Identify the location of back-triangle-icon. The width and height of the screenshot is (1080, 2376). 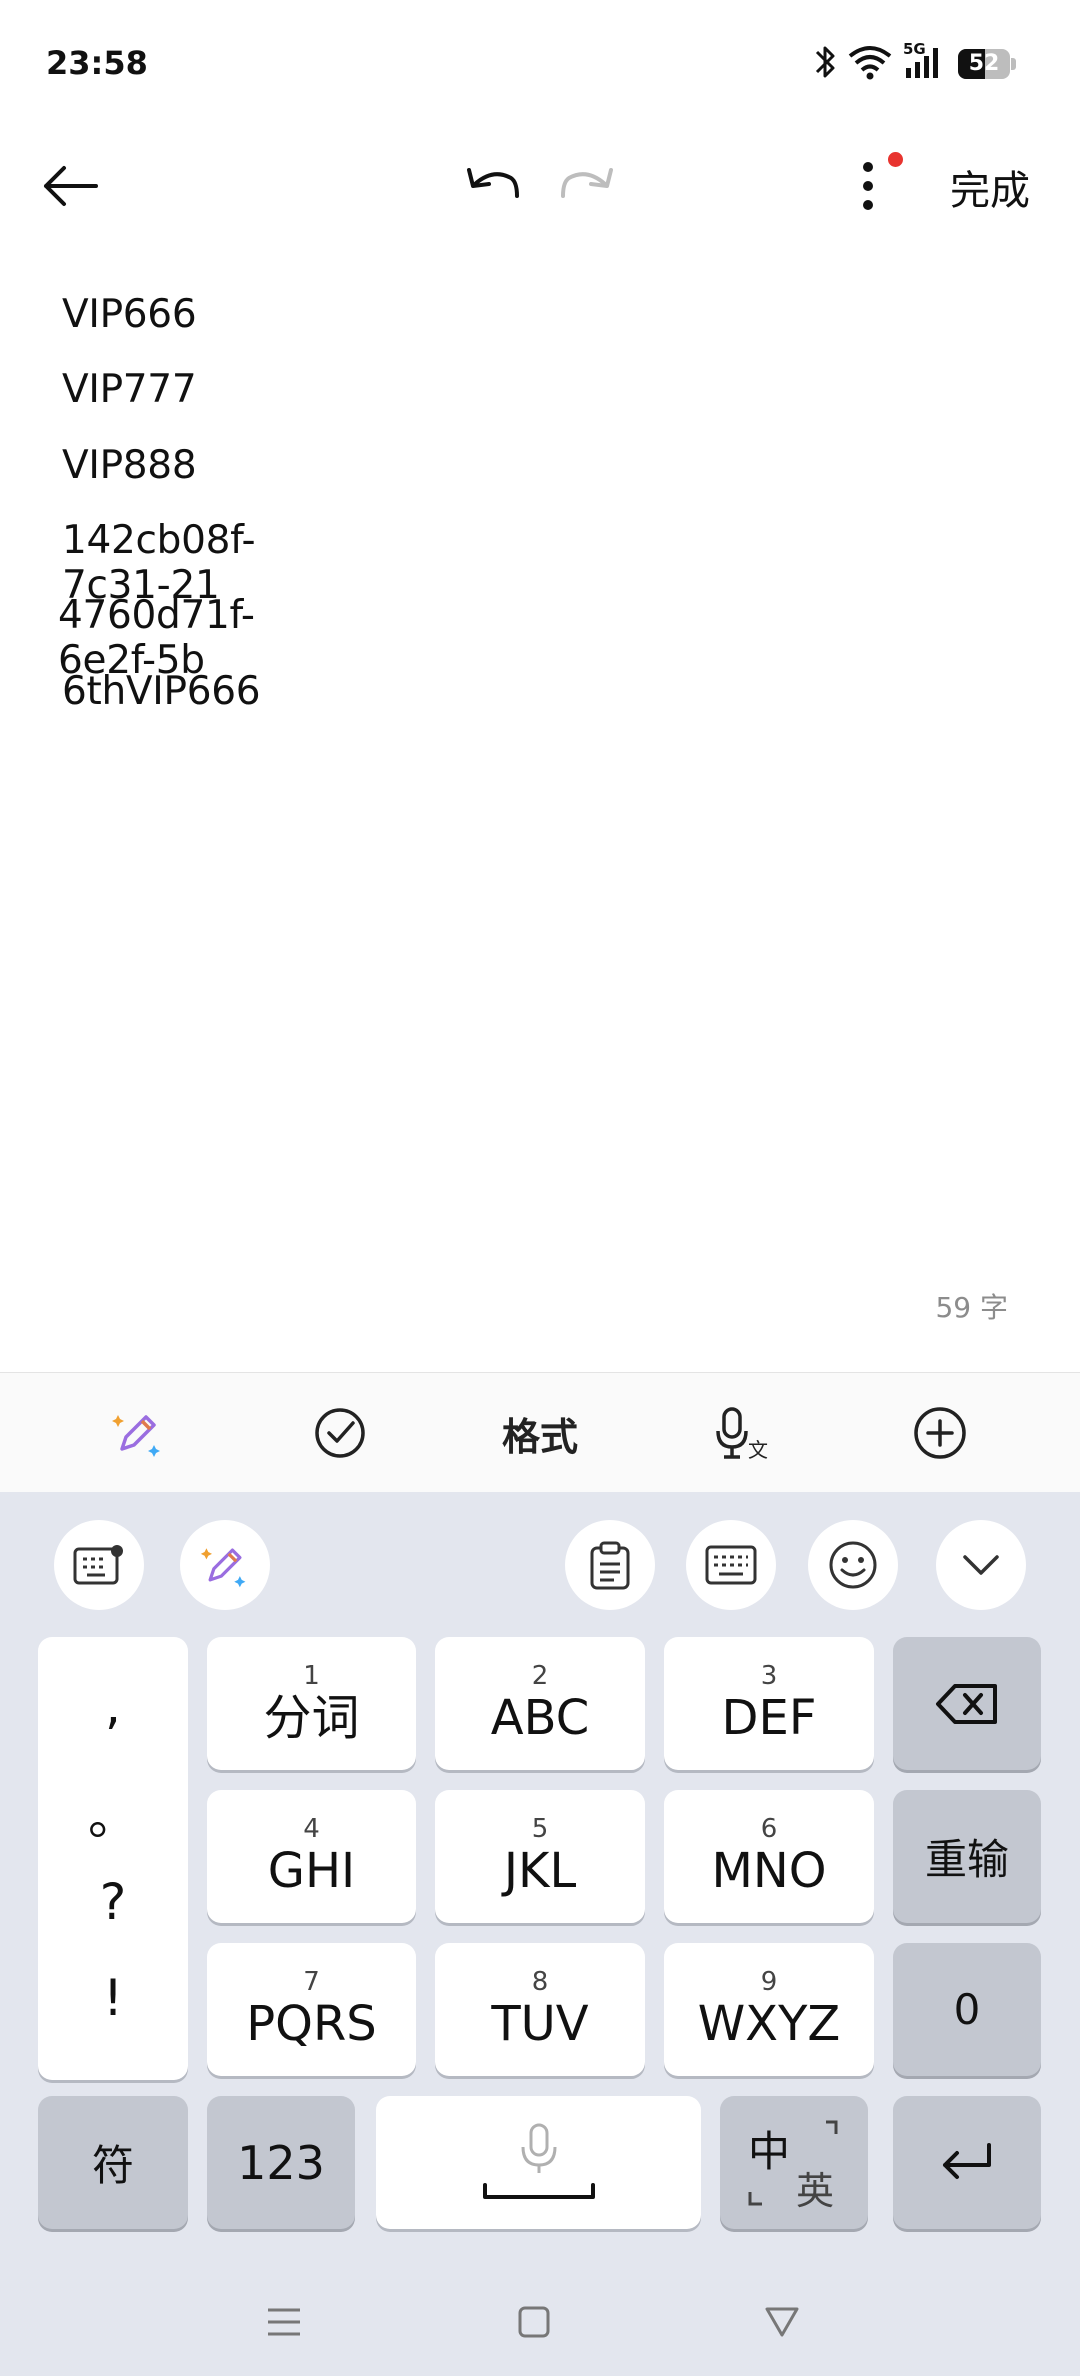
(782, 2322).